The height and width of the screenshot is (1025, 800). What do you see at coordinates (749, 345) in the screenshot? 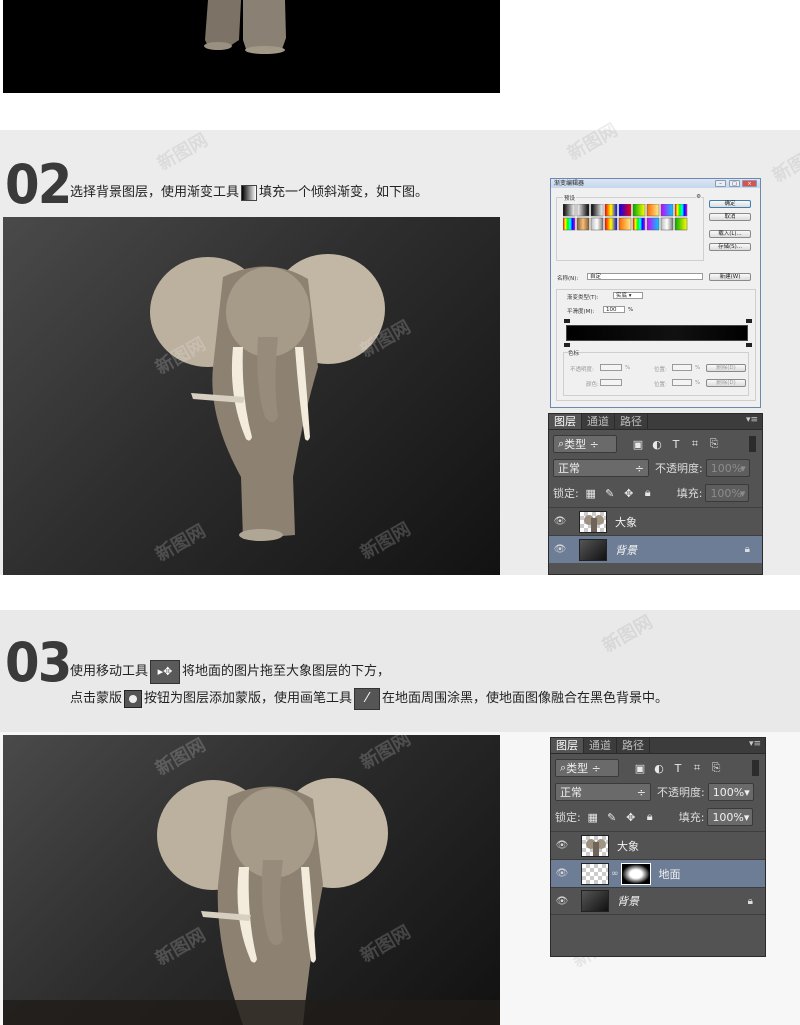
I see `color-stop-right` at bounding box center [749, 345].